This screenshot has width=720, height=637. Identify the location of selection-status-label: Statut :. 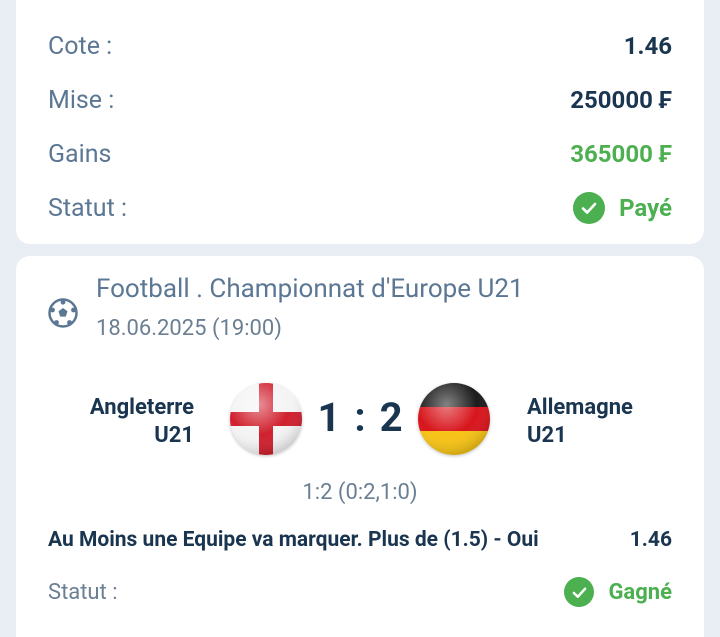
(83, 592).